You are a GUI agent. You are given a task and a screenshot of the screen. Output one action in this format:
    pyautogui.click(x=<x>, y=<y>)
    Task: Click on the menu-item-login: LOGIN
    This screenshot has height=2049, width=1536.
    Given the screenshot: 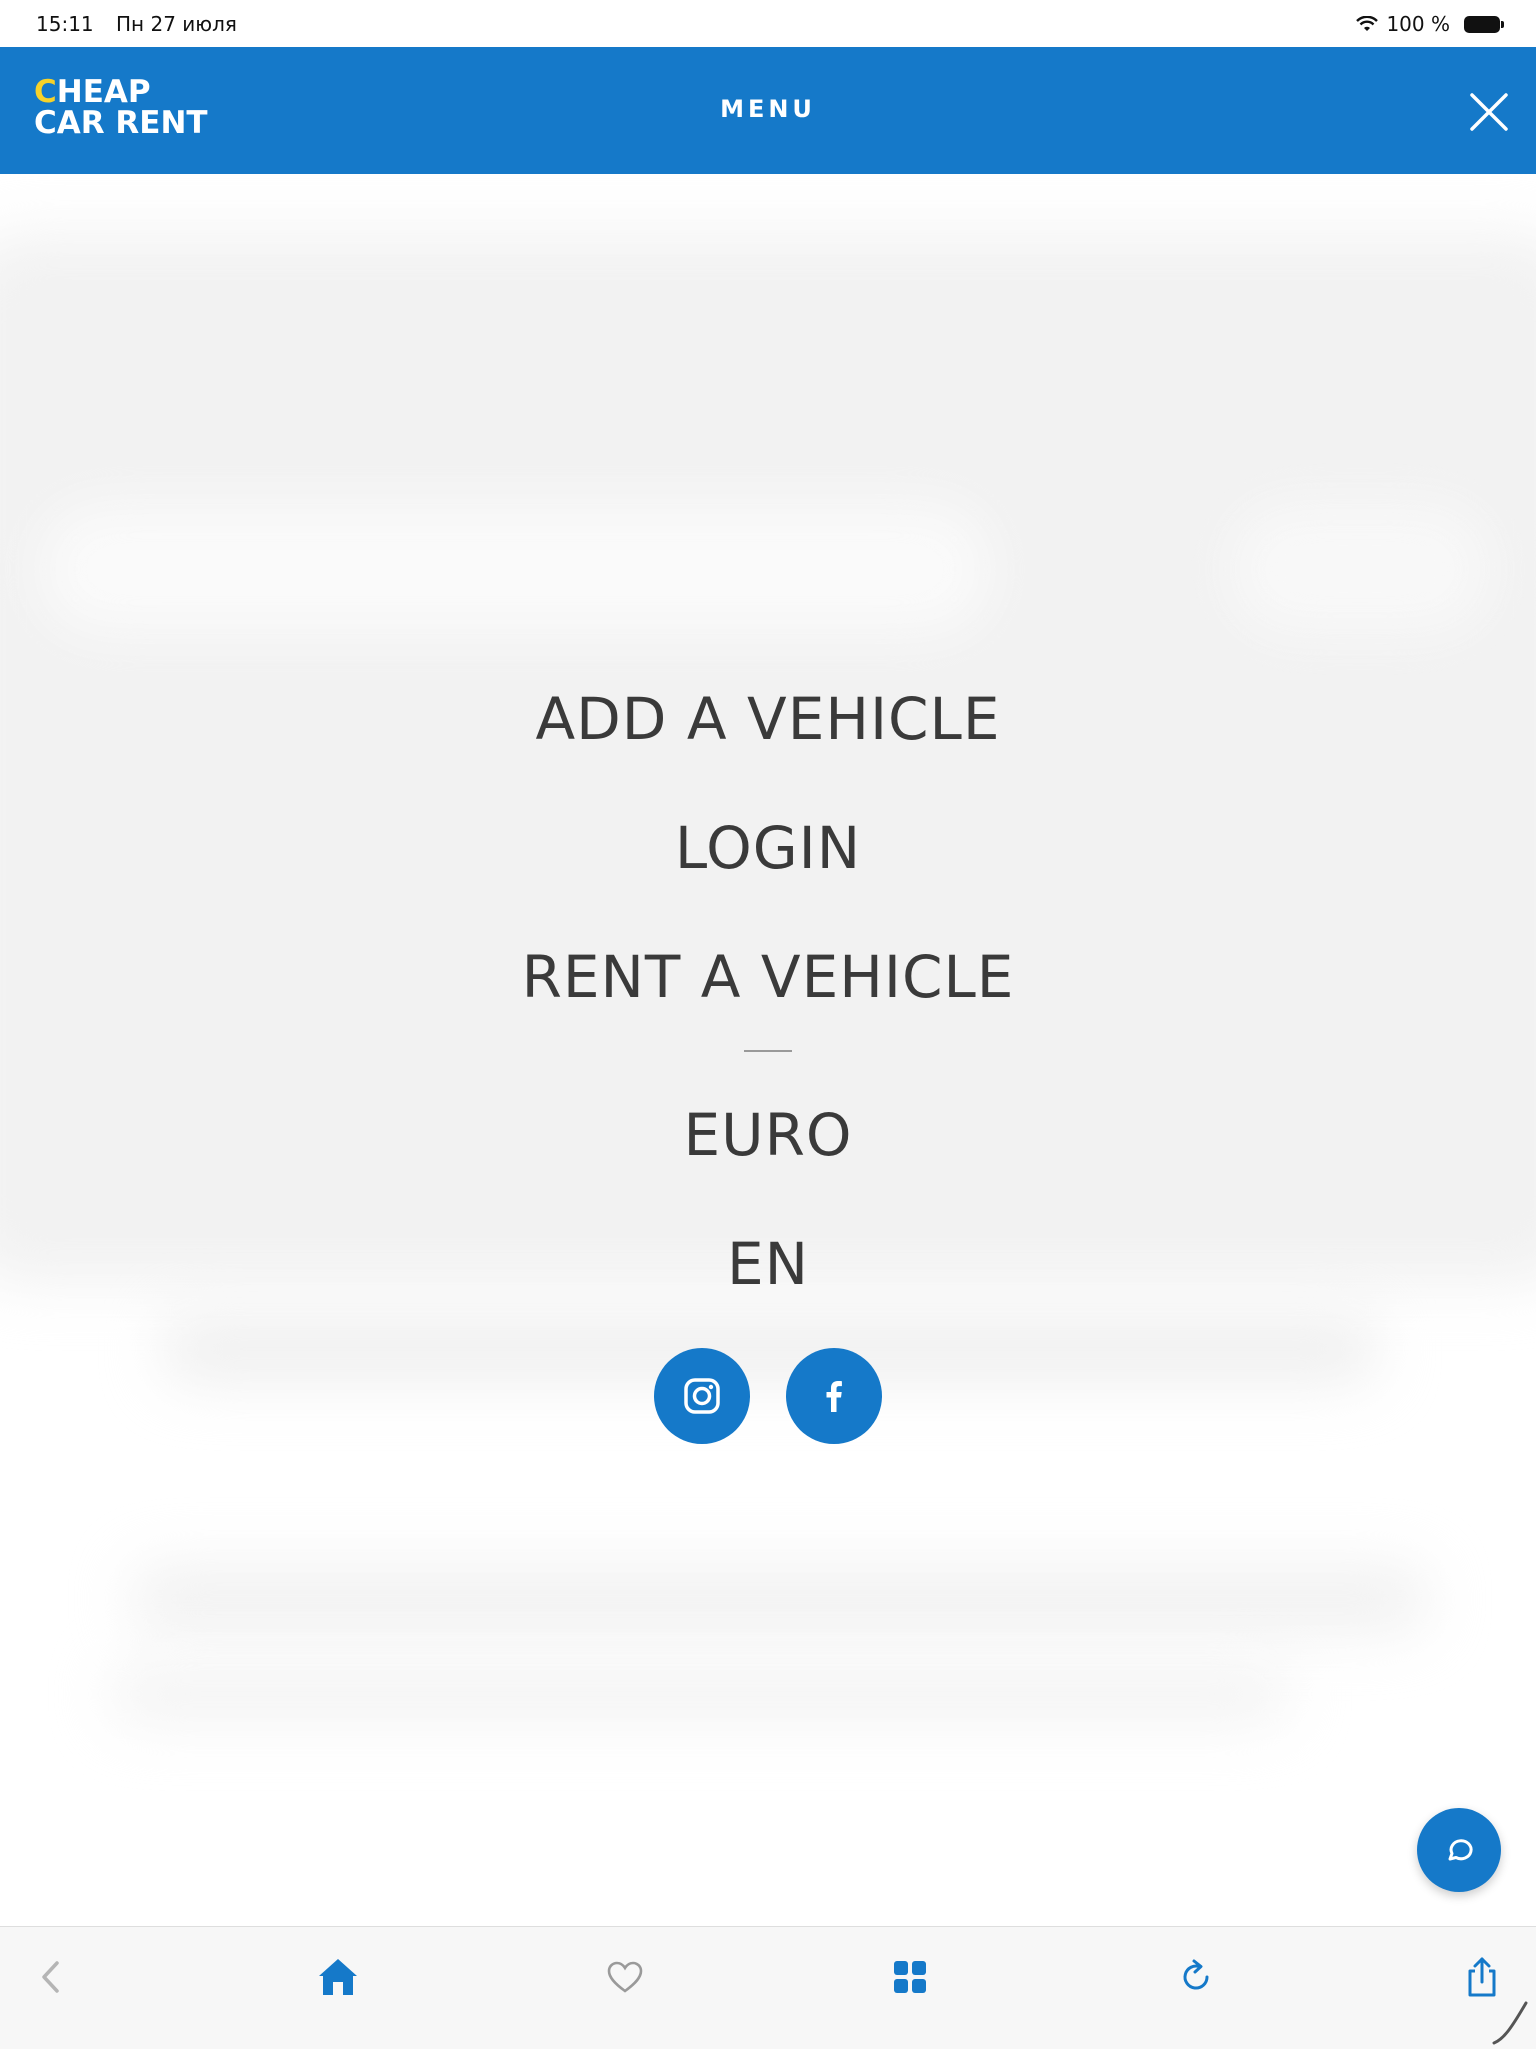 What is the action you would take?
    pyautogui.click(x=768, y=848)
    